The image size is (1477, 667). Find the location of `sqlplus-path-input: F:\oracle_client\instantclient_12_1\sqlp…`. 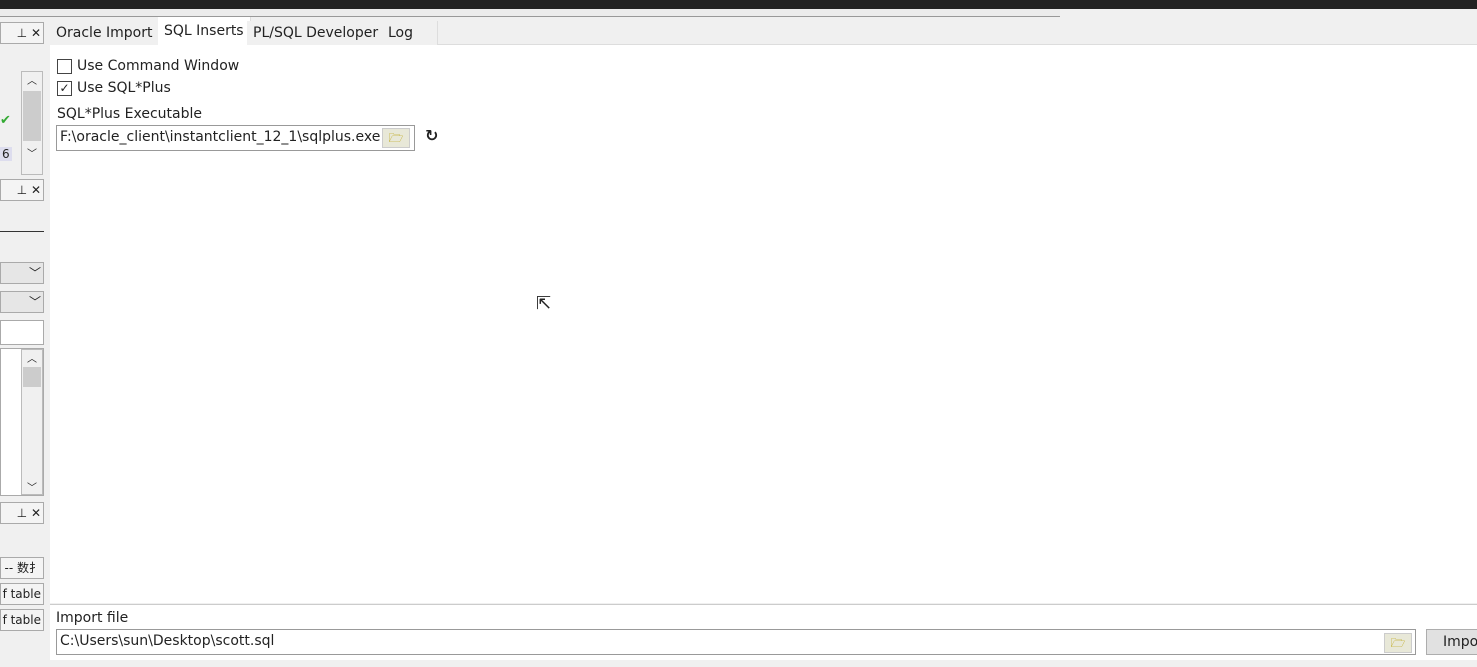

sqlplus-path-input: F:\oracle_client\instantclient_12_1\sqlp… is located at coordinates (235, 138).